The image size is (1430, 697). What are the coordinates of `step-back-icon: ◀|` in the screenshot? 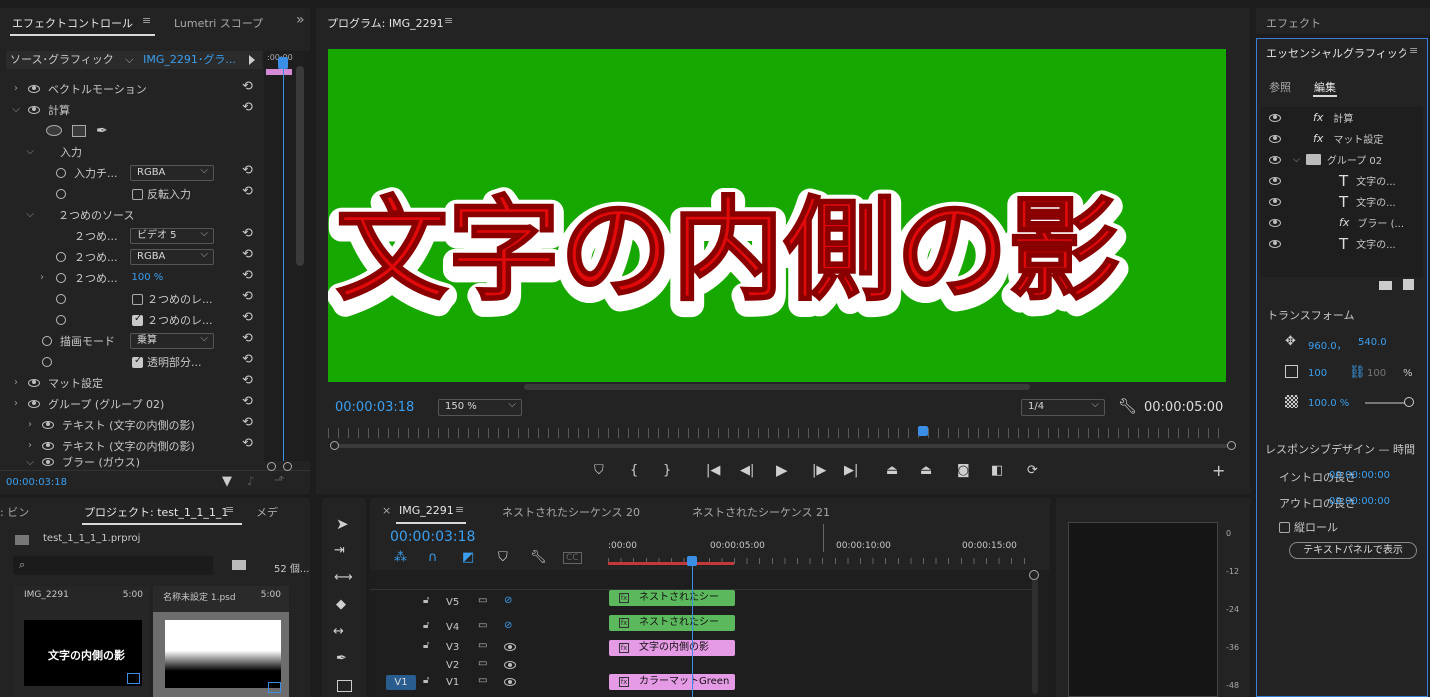 It's located at (747, 470).